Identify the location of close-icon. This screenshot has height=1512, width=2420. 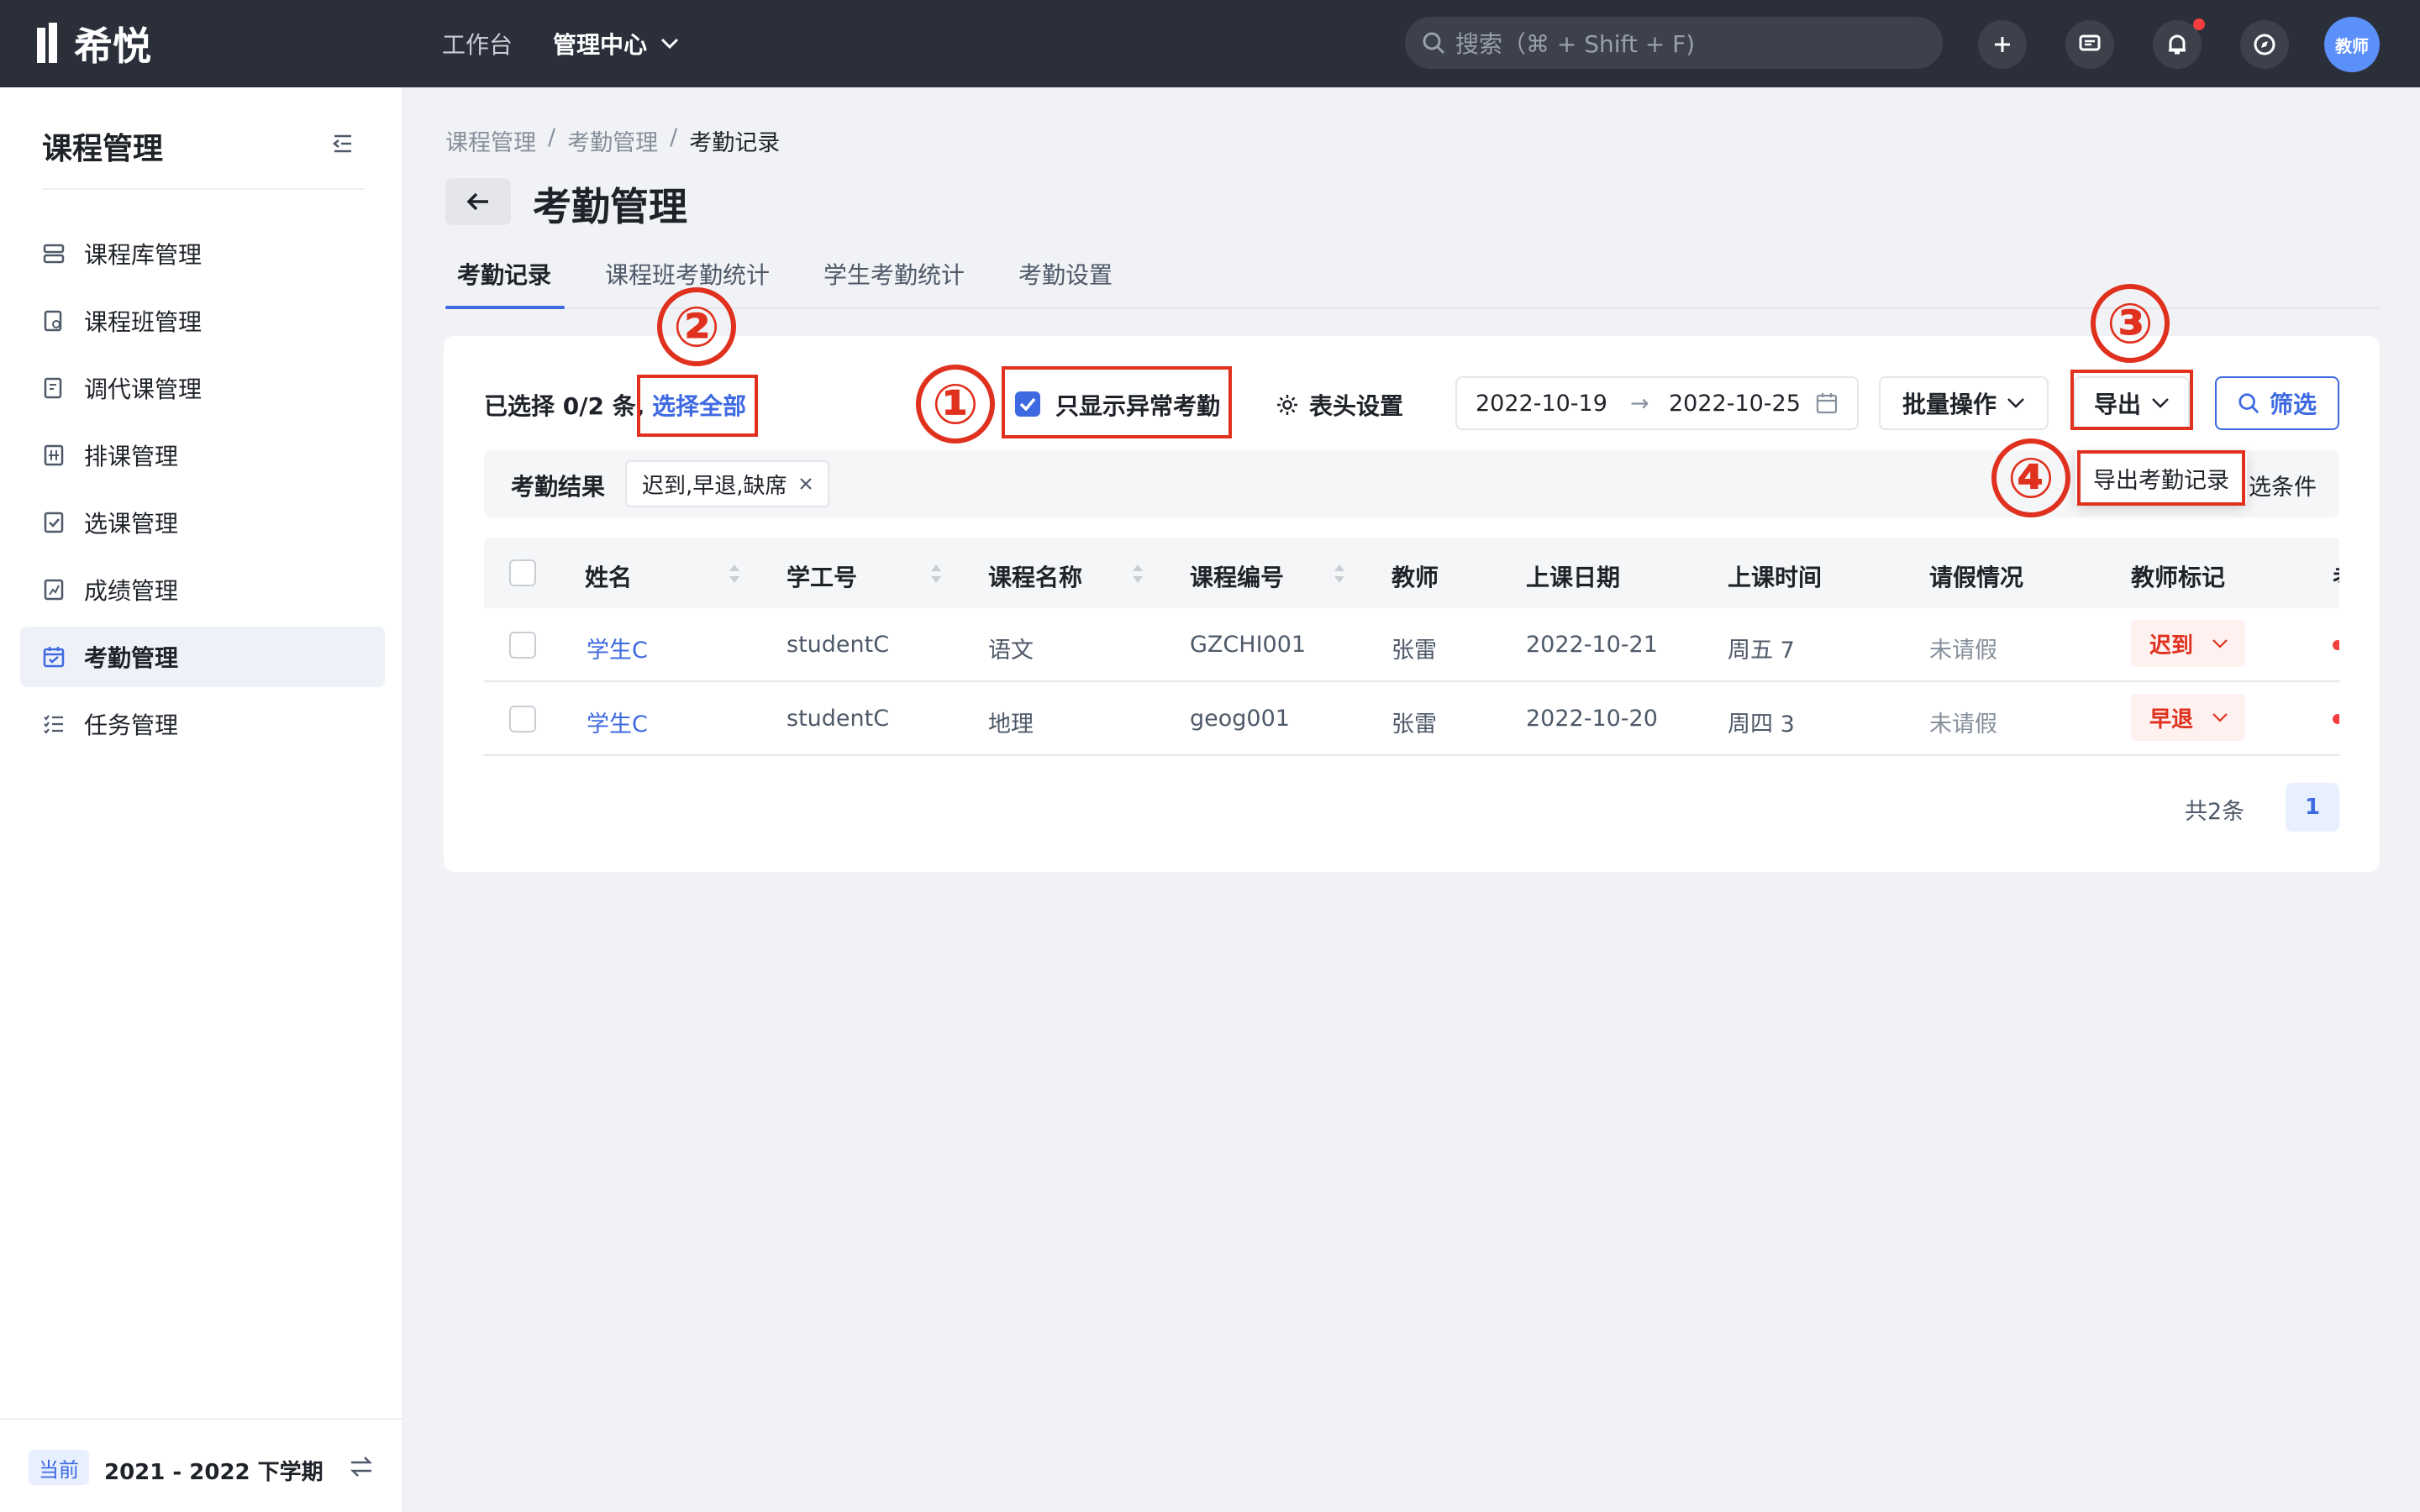
(806, 484).